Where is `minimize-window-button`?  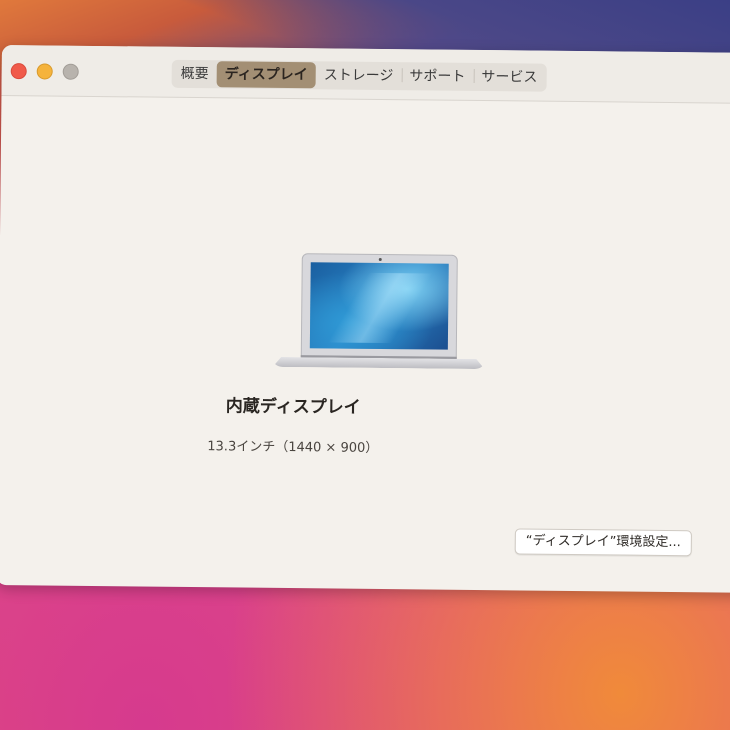
minimize-window-button is located at coordinates (44, 71).